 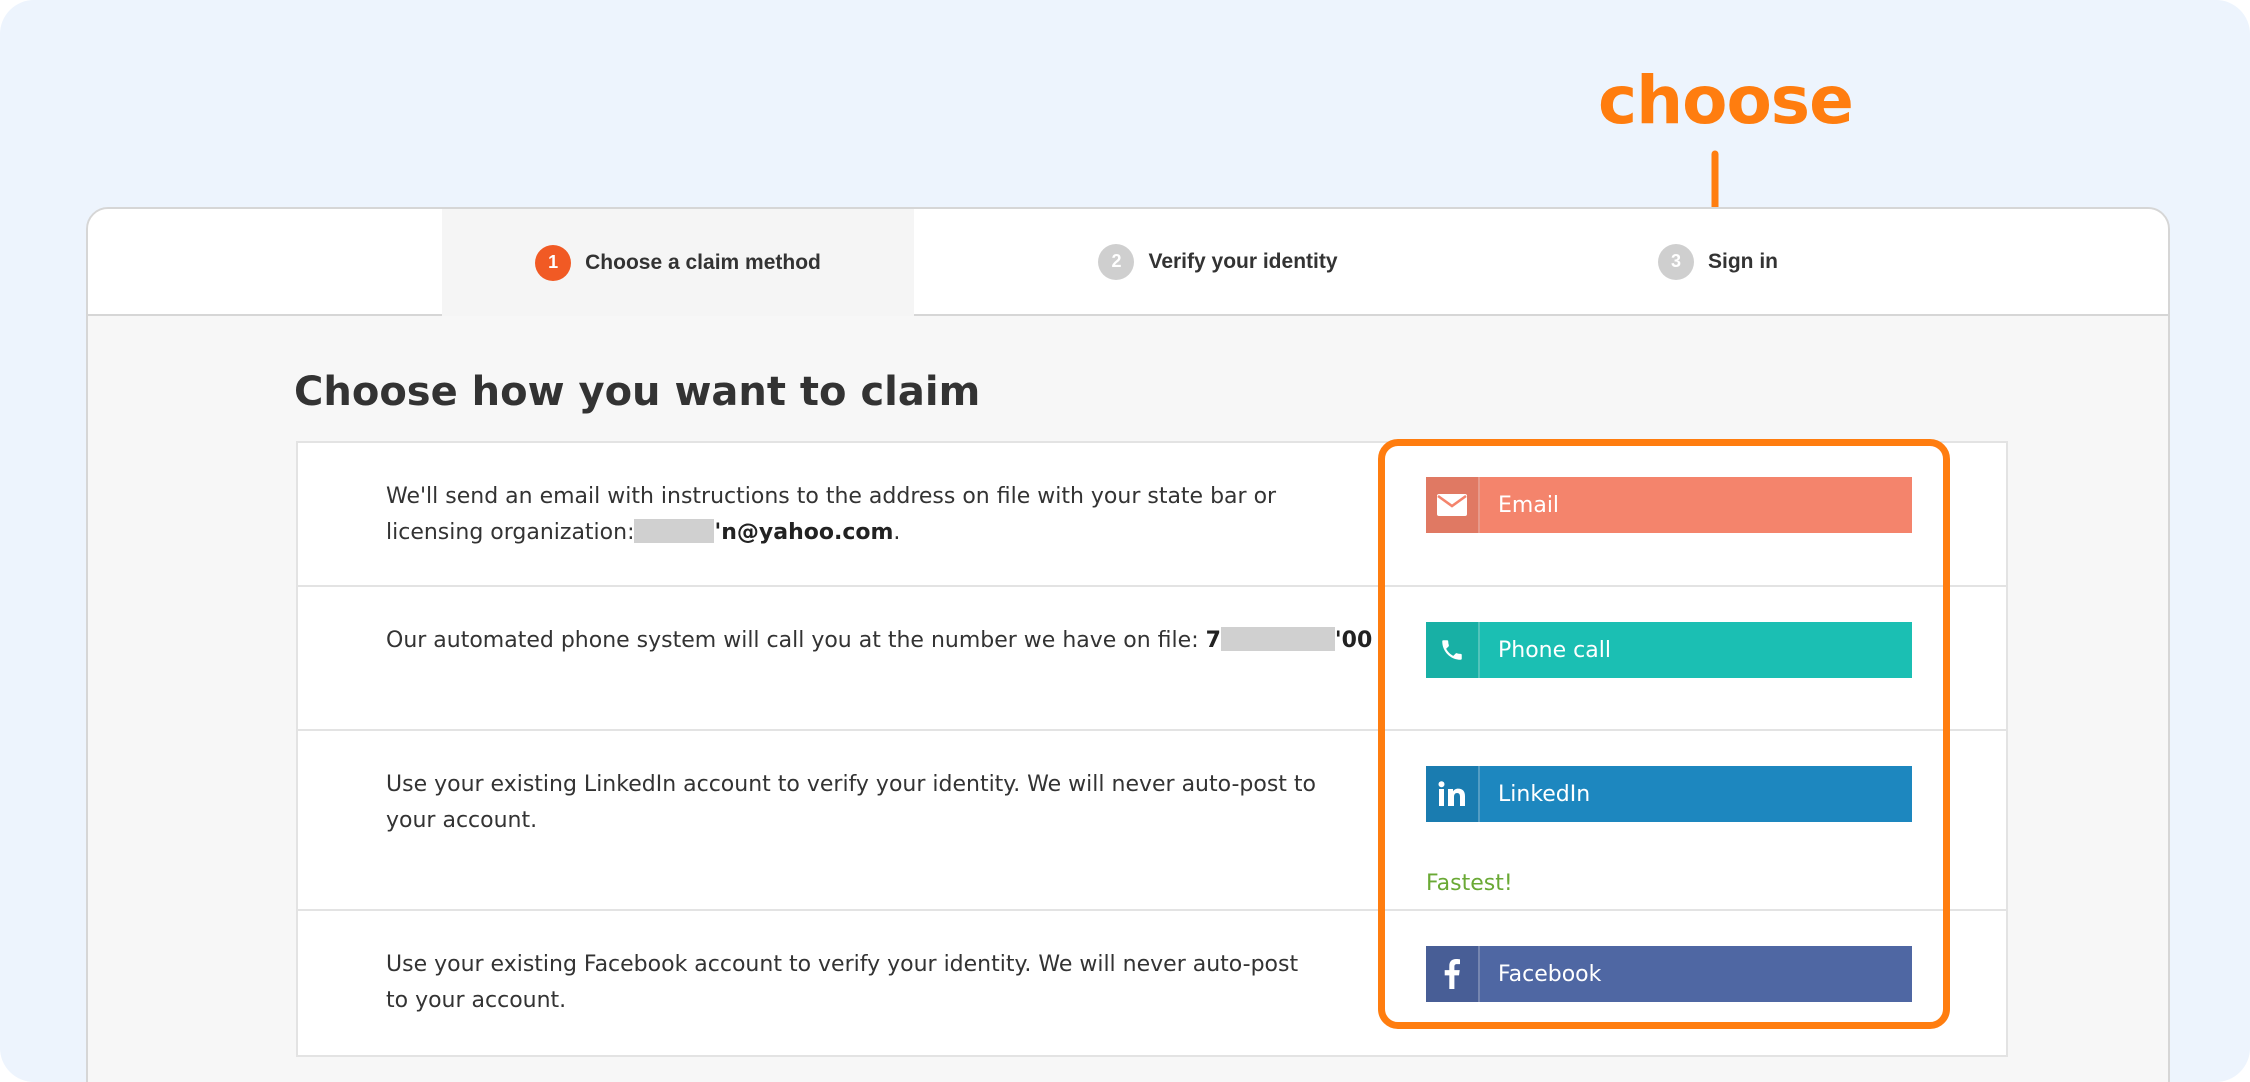 What do you see at coordinates (897, 532) in the screenshot?
I see `email-description-end: .` at bounding box center [897, 532].